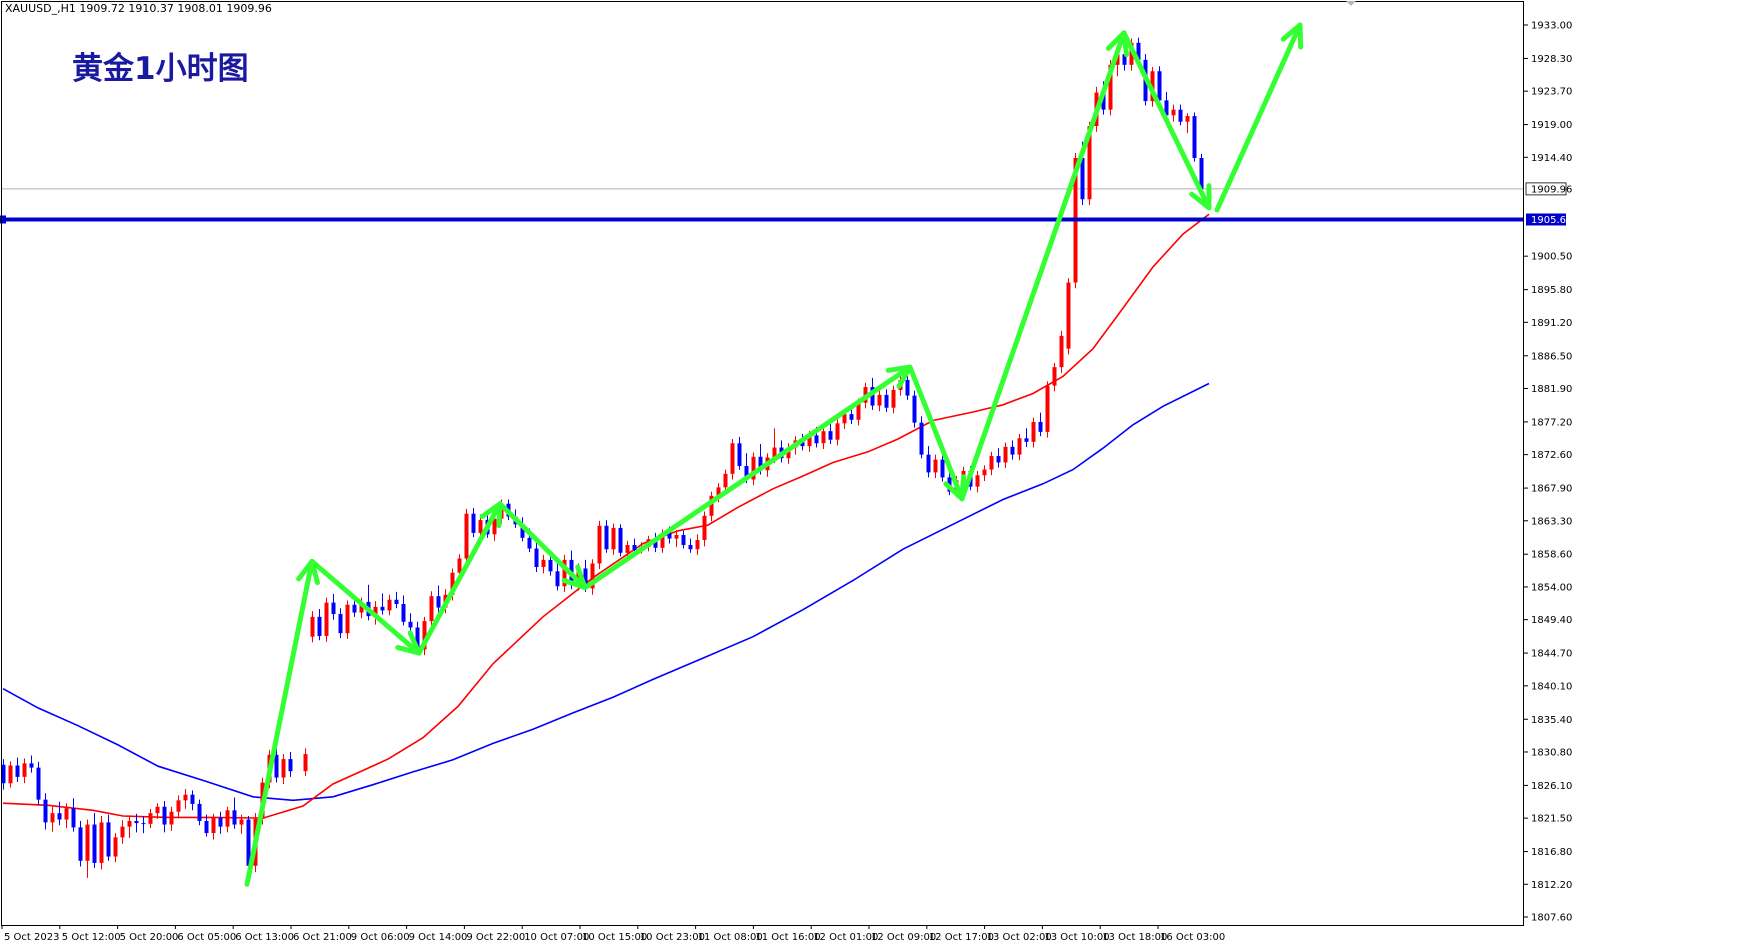 The width and height of the screenshot is (1739, 947). I want to click on y-tick-label: 1881.90, so click(1551, 389).